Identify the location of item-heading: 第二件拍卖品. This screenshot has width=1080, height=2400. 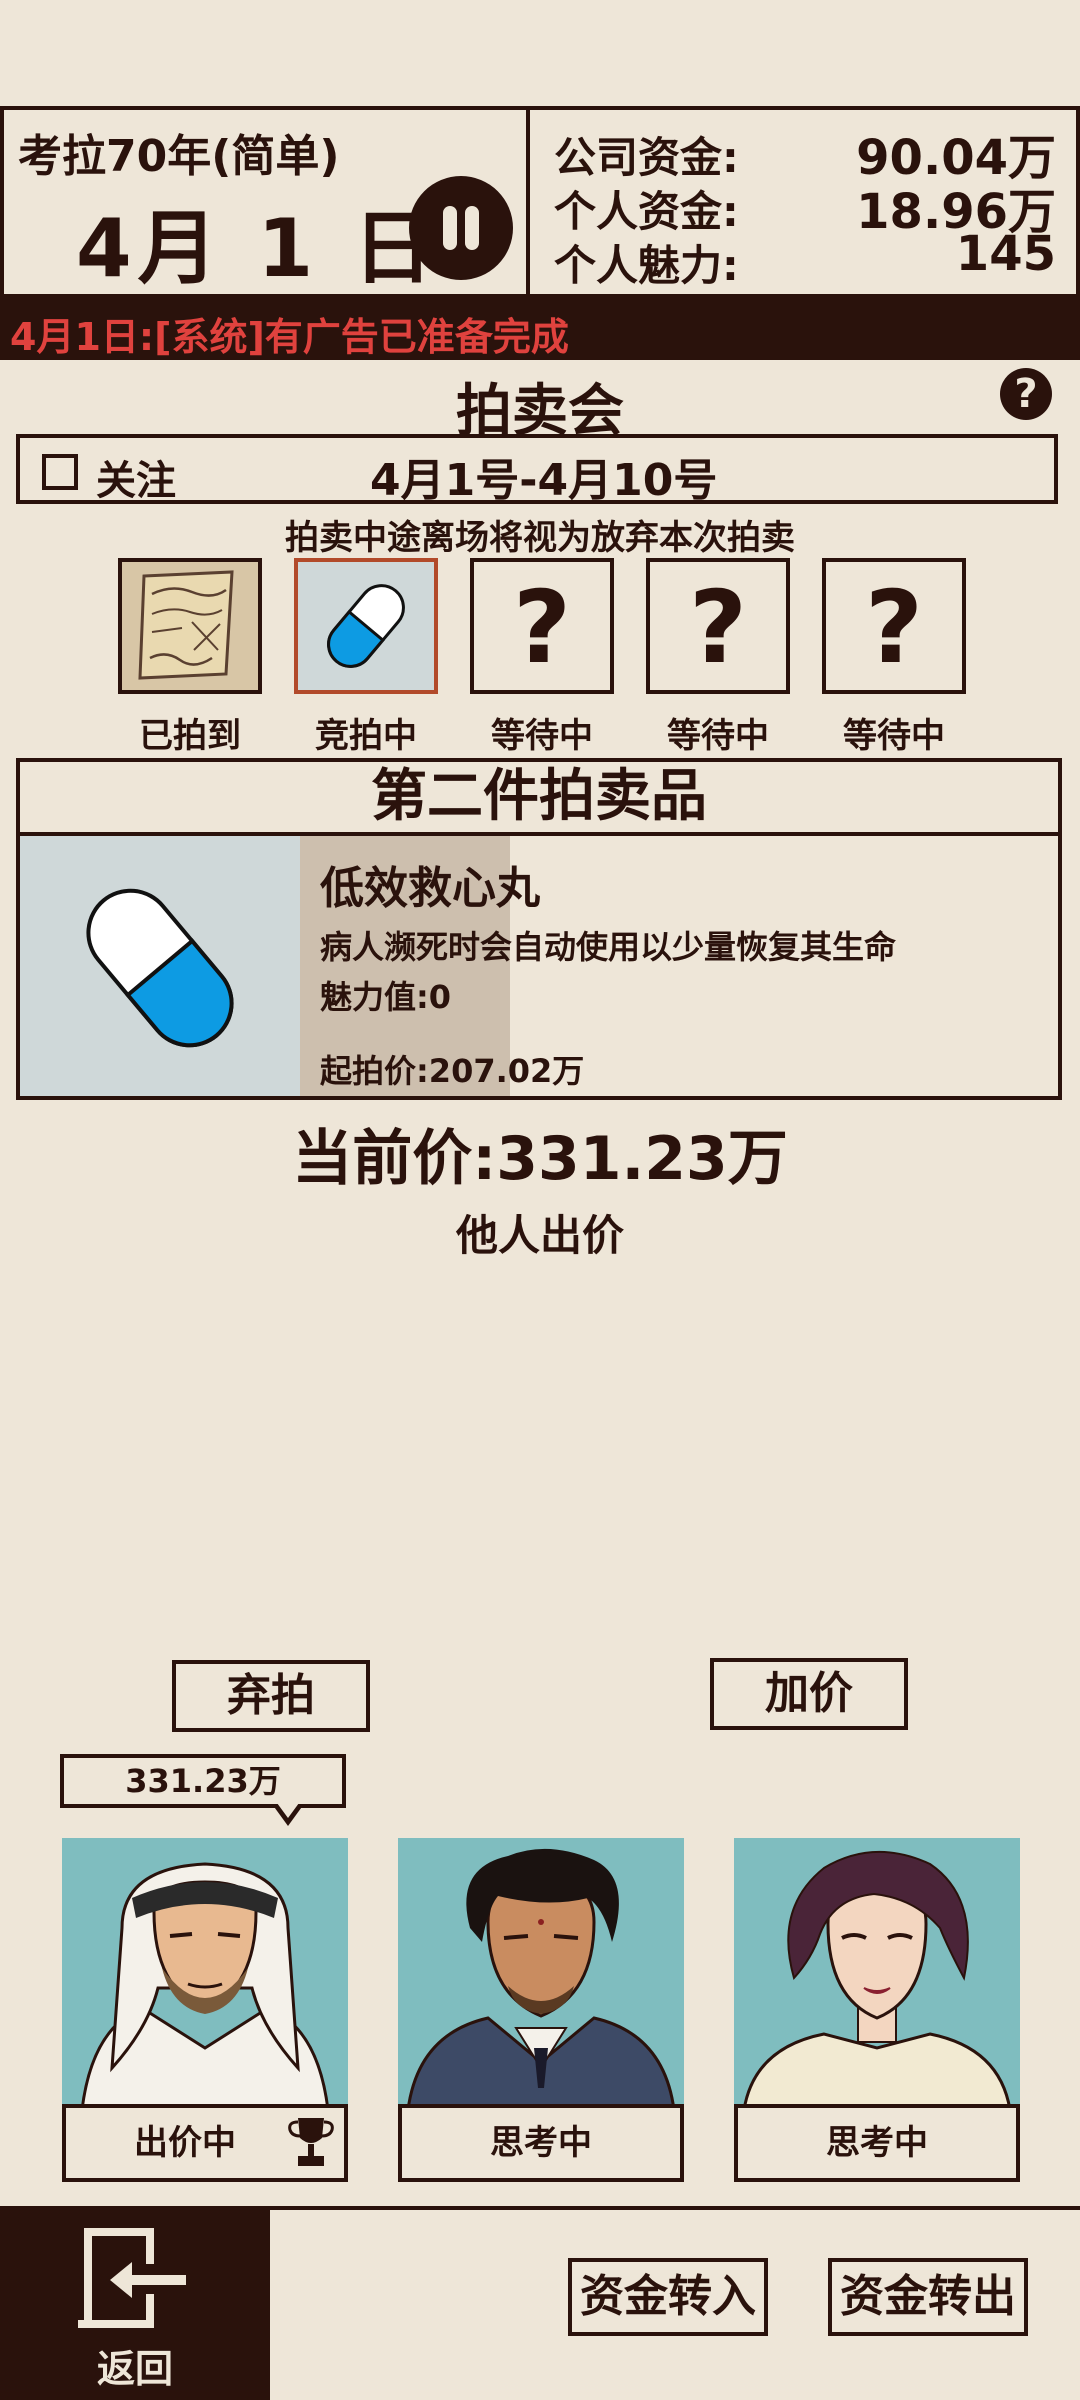
(539, 799).